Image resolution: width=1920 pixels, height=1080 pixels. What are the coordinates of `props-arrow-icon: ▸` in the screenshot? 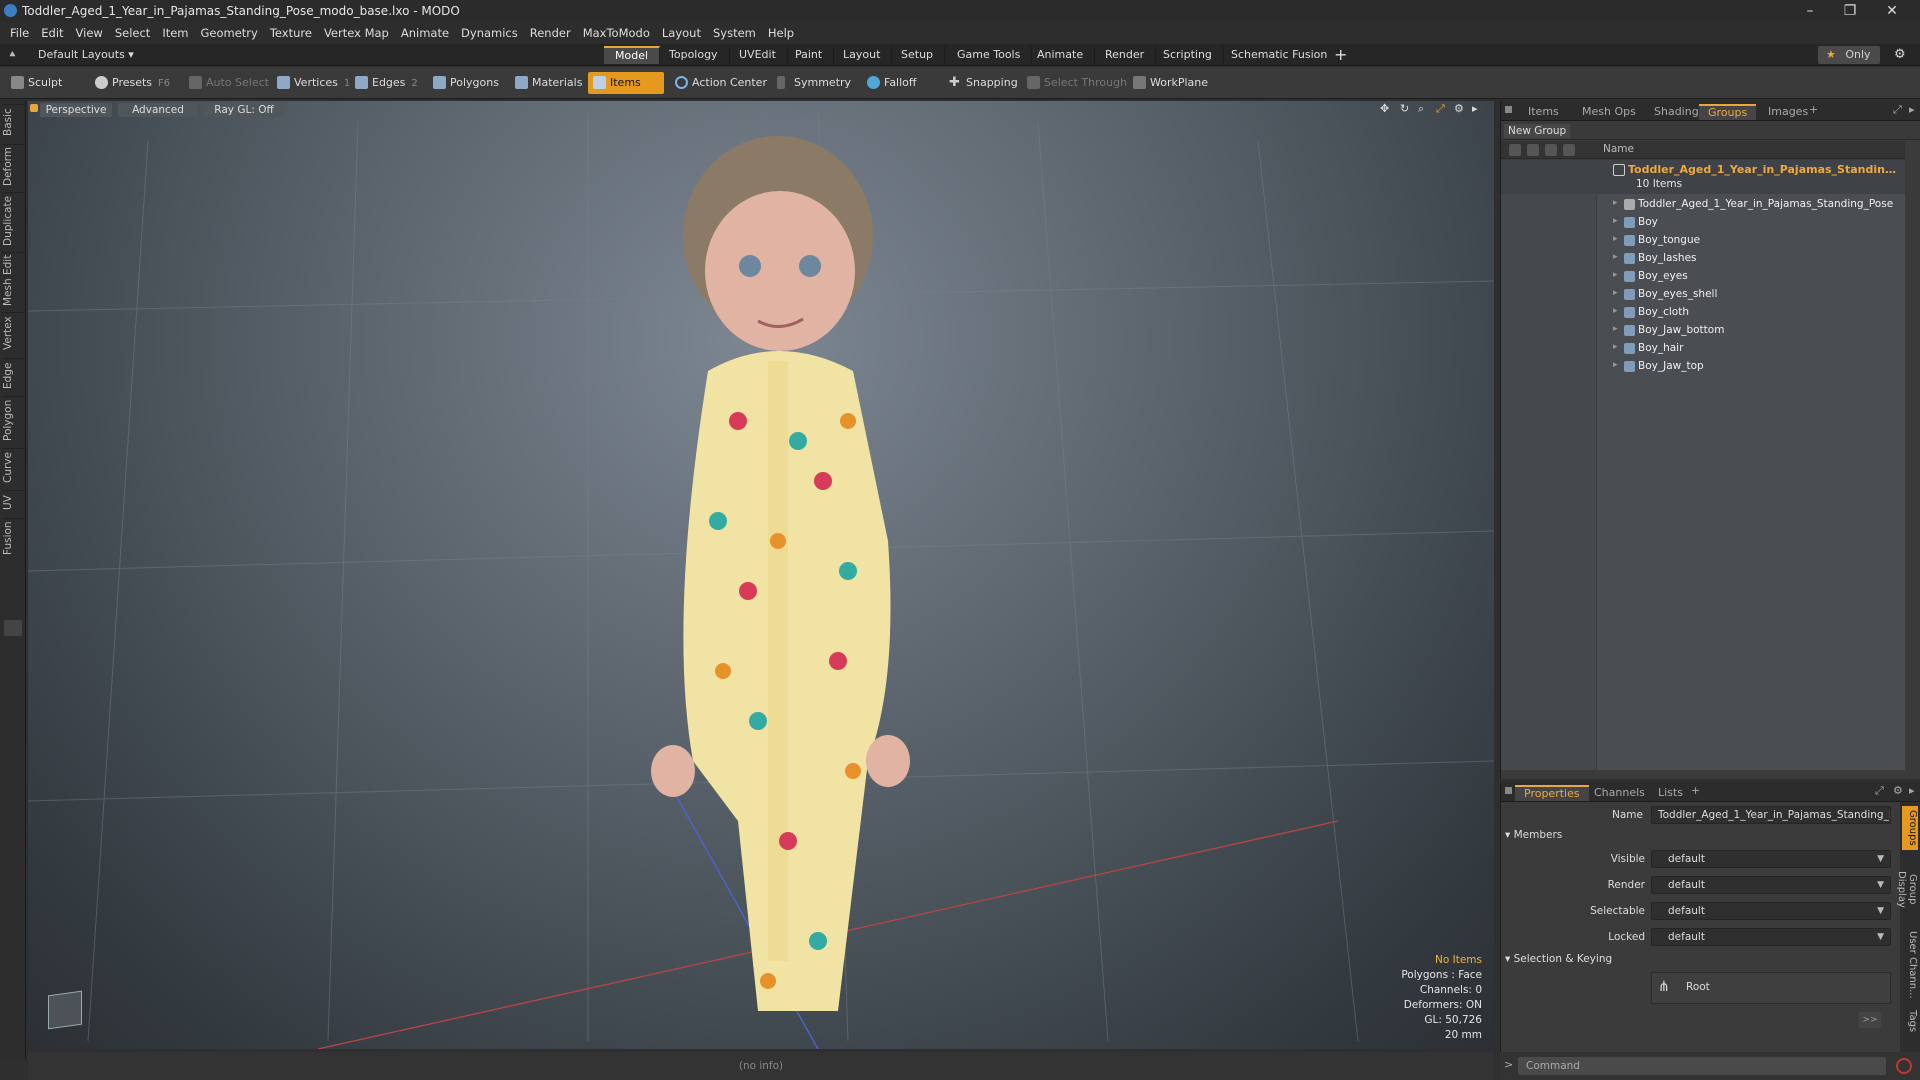 It's located at (1912, 790).